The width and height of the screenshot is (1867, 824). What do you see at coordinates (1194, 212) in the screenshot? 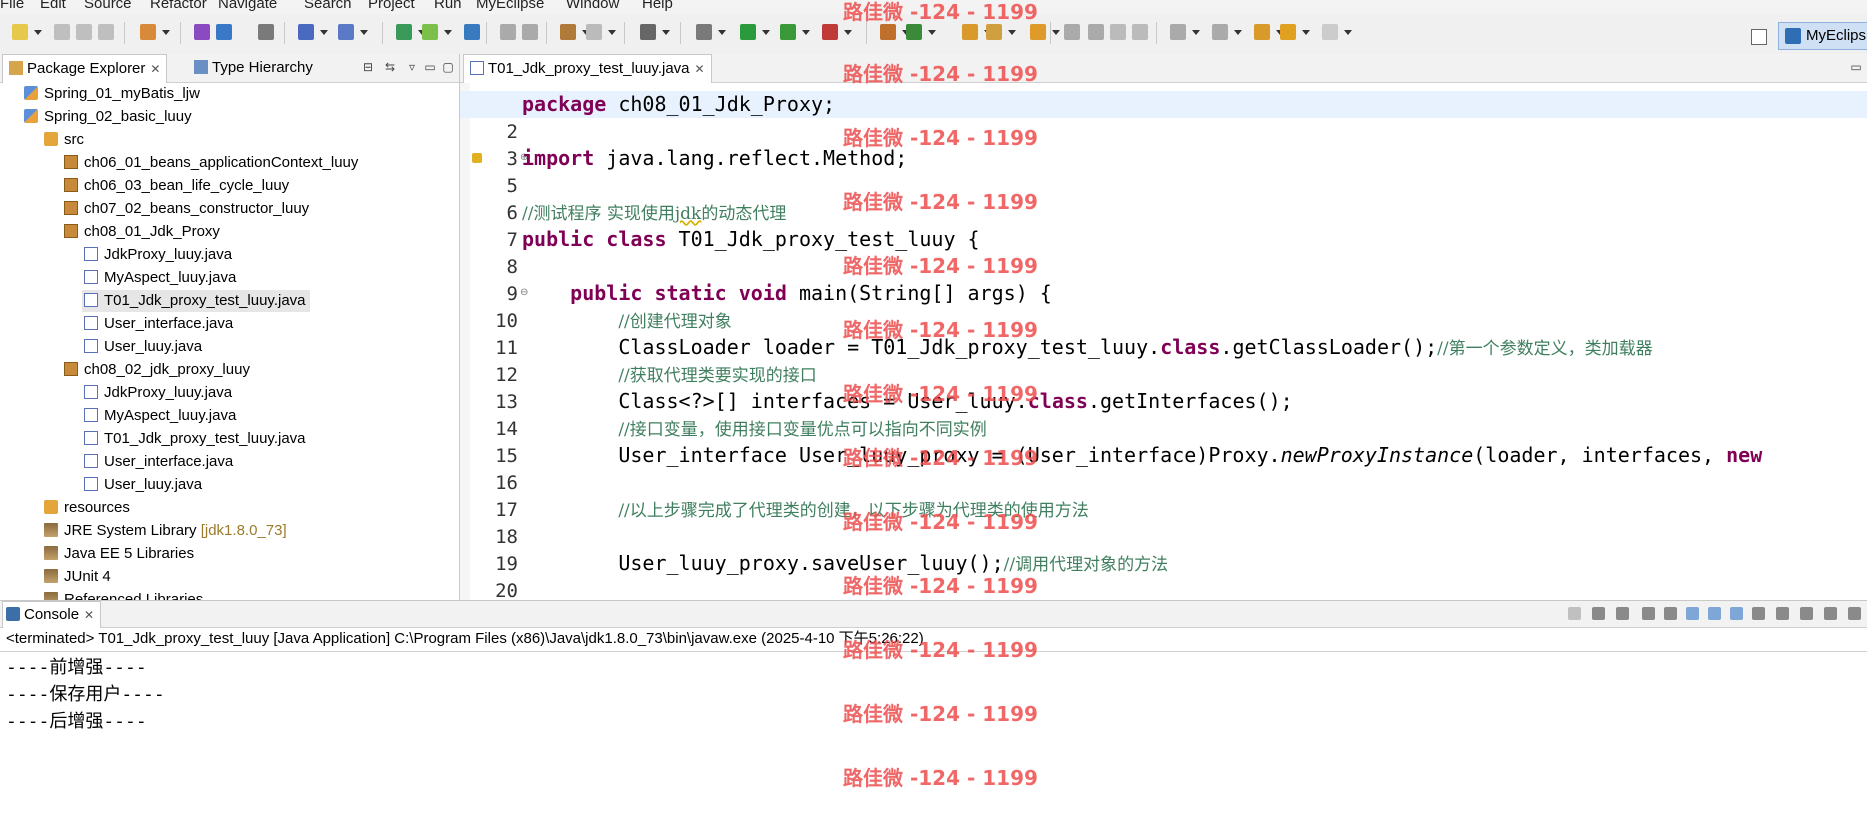
I see `code-line: //测试程序 实现使用jdk的动态代理` at bounding box center [1194, 212].